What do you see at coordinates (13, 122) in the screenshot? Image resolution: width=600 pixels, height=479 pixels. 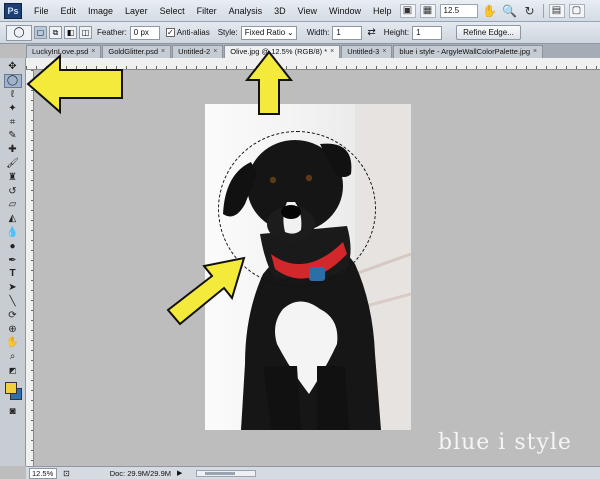 I see `crop-tool-icon: ⌗` at bounding box center [13, 122].